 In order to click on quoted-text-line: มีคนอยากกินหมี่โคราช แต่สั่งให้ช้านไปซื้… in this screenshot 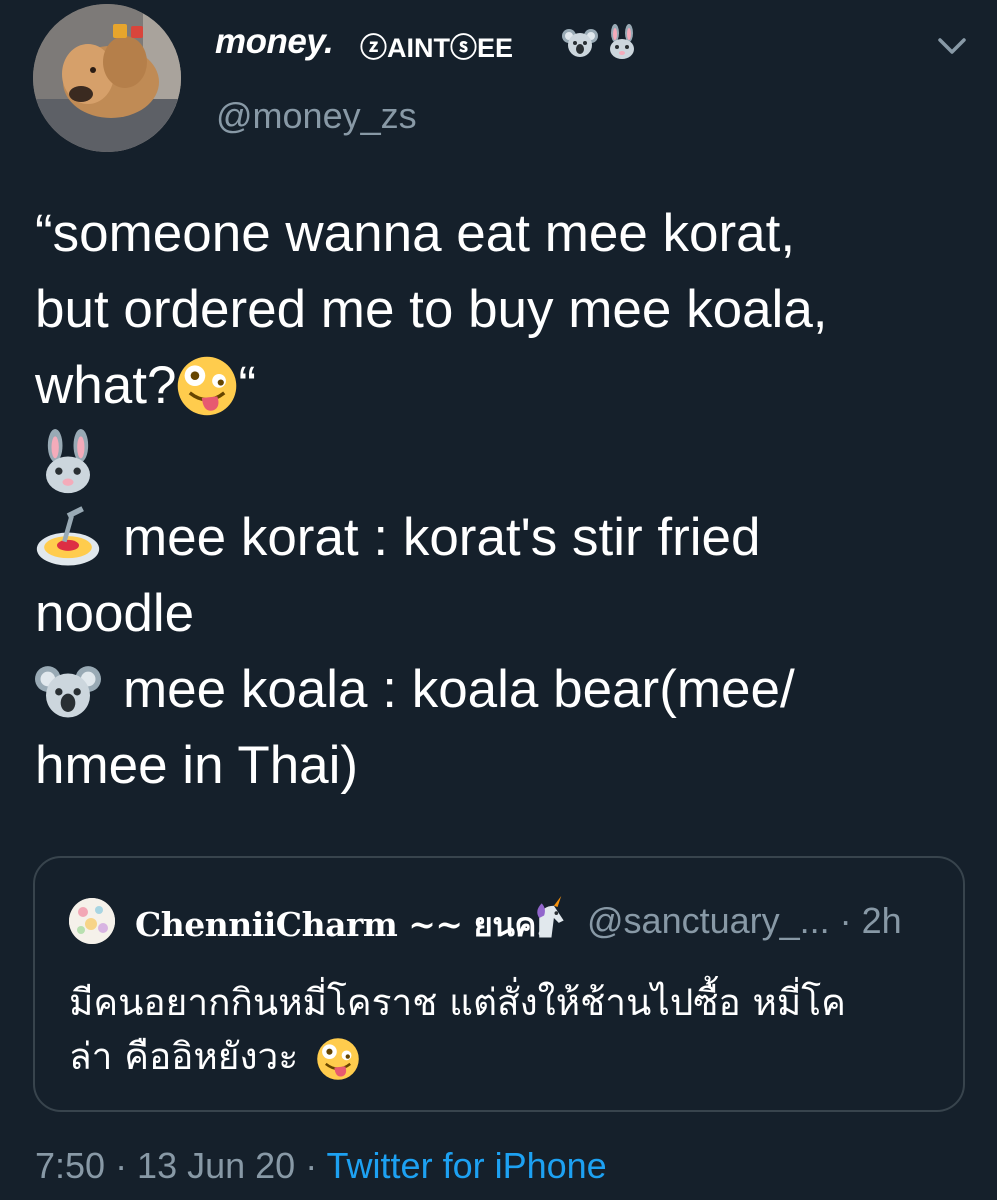, I will do `click(457, 1002)`.